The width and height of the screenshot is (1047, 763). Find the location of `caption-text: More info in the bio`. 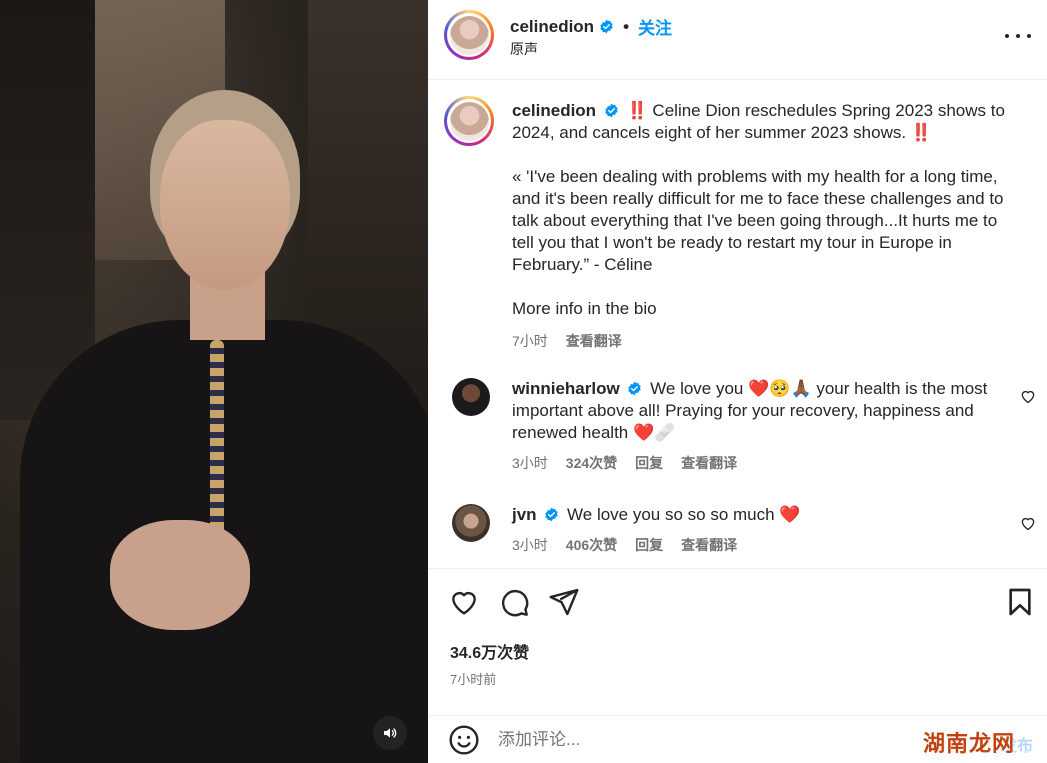

caption-text: More info in the bio is located at coordinates (584, 308).